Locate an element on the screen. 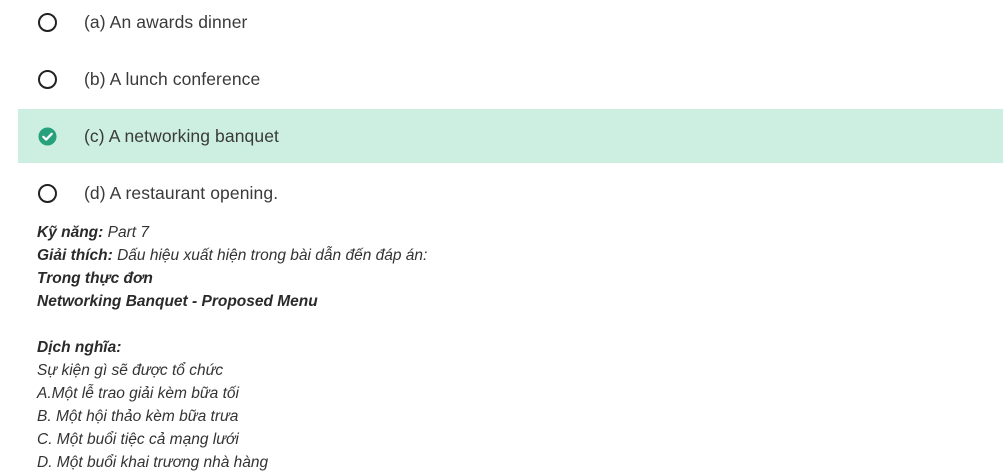 Image resolution: width=1003 pixels, height=475 pixels. answer-option-c-correct: (c) A networking banquet is located at coordinates (510, 136).